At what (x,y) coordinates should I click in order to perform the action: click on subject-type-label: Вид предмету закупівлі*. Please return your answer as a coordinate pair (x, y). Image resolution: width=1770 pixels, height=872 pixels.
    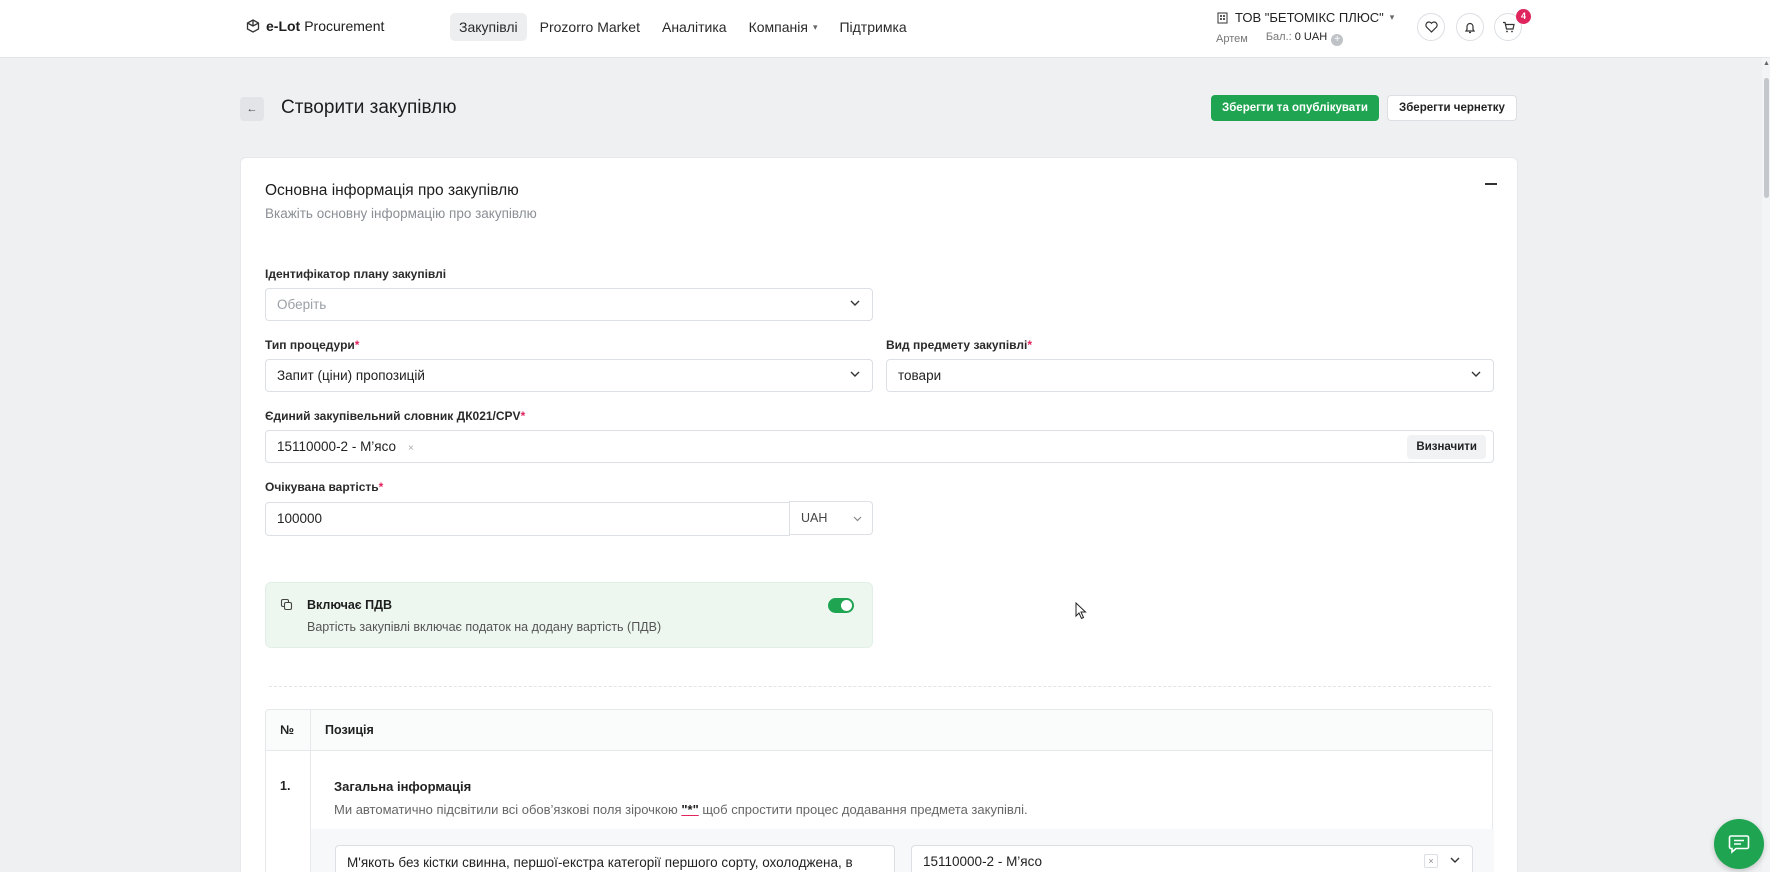
    Looking at the image, I should click on (959, 345).